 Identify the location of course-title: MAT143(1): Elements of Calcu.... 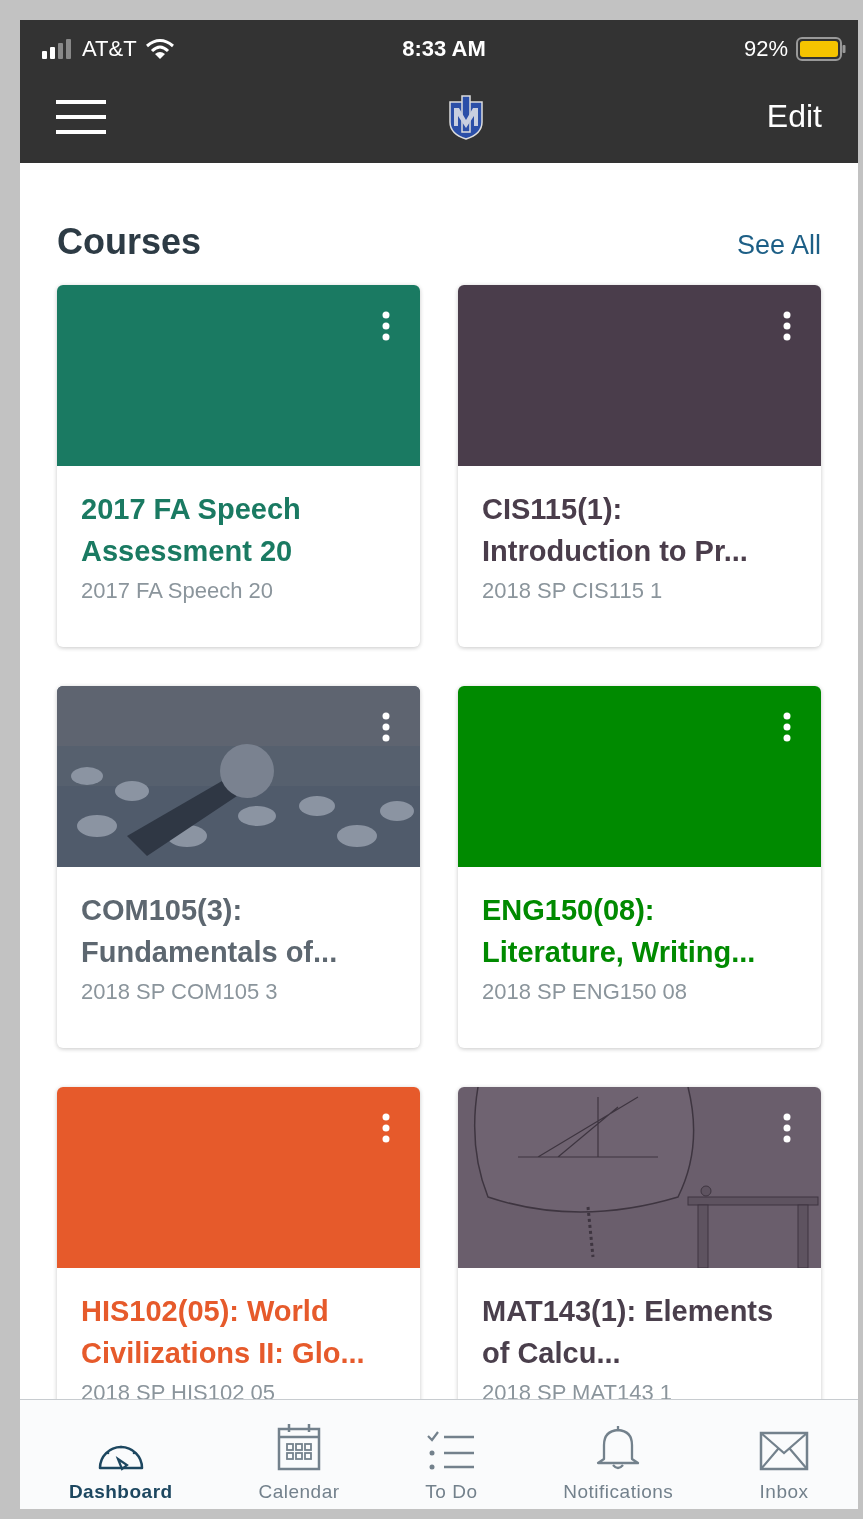
(628, 1332).